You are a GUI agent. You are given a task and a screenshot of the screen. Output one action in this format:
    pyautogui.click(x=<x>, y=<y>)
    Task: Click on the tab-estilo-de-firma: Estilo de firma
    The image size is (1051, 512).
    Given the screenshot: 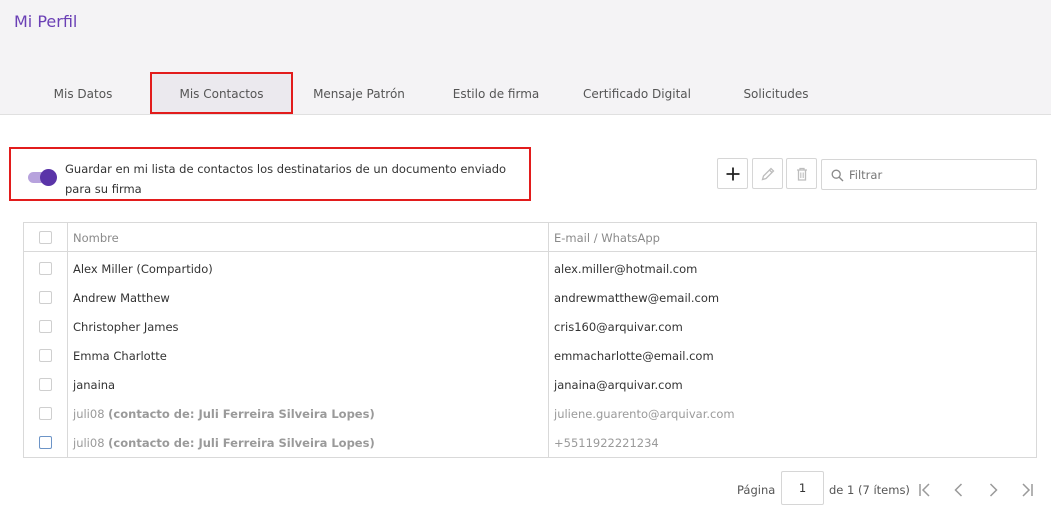 What is the action you would take?
    pyautogui.click(x=496, y=93)
    